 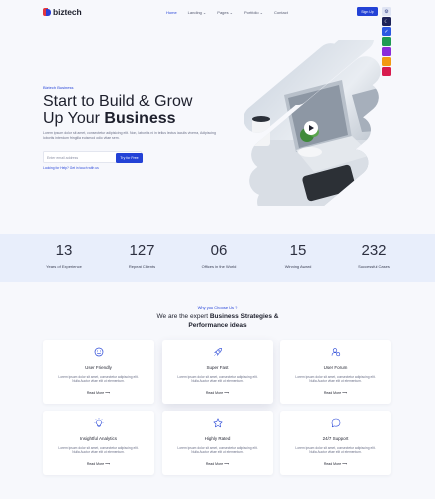 What do you see at coordinates (219, 266) in the screenshot?
I see `stat-label: Offices in the World` at bounding box center [219, 266].